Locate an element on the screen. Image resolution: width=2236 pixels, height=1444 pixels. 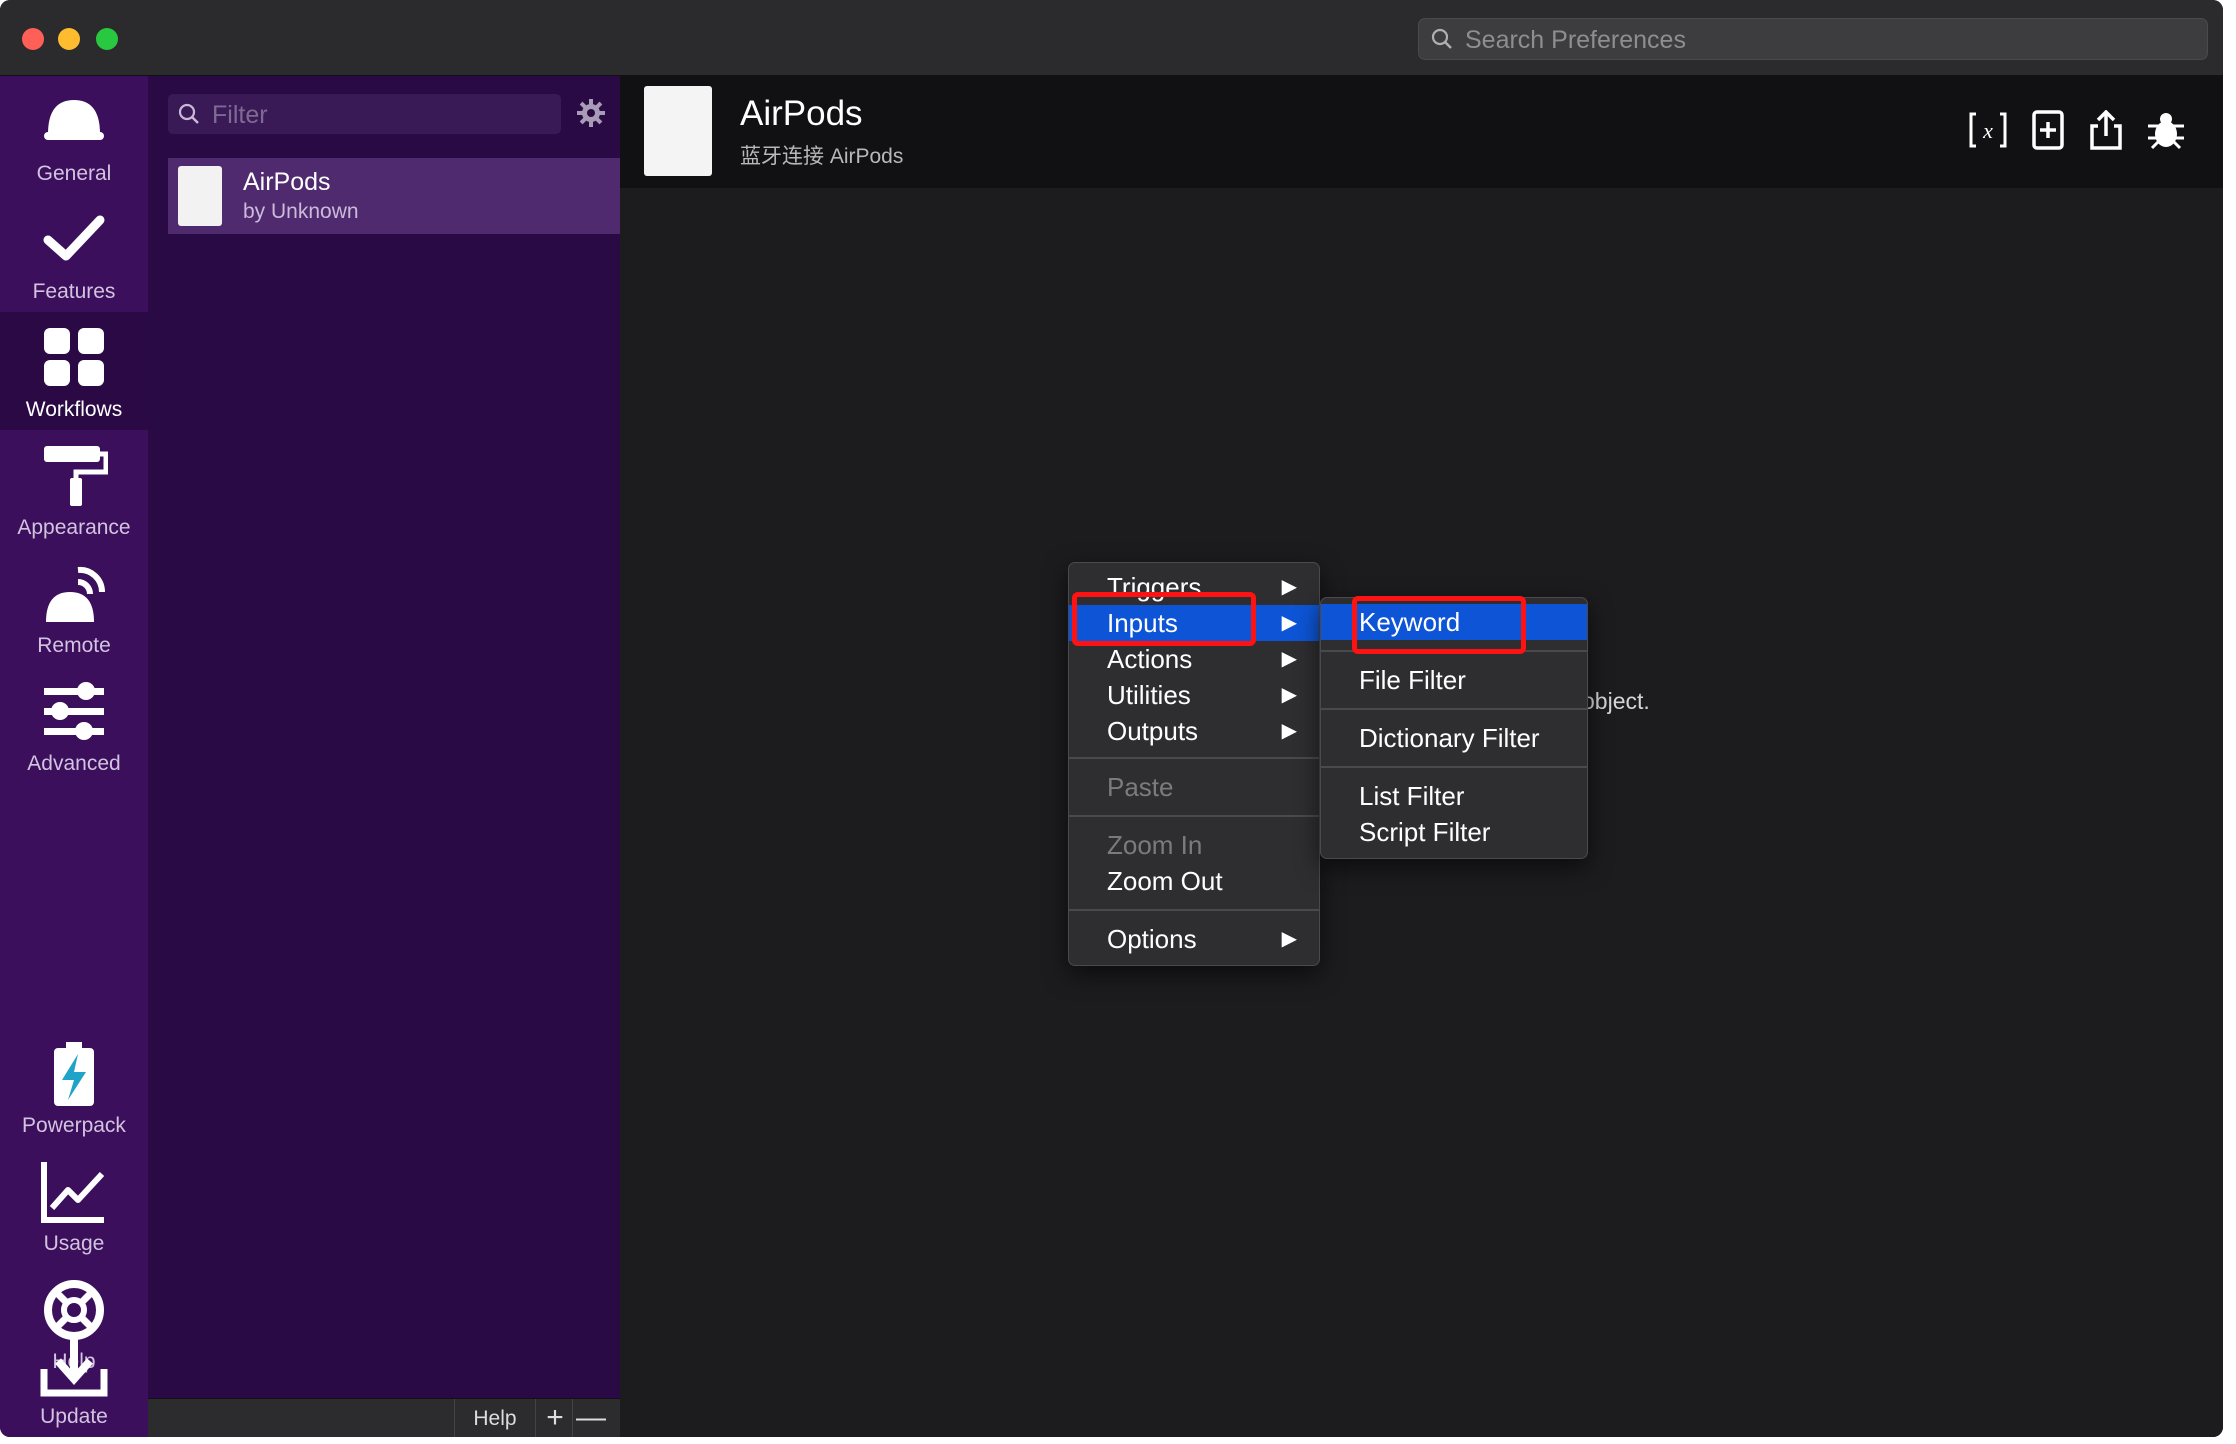
menu-item-options: Options ▶ is located at coordinates (1194, 939).